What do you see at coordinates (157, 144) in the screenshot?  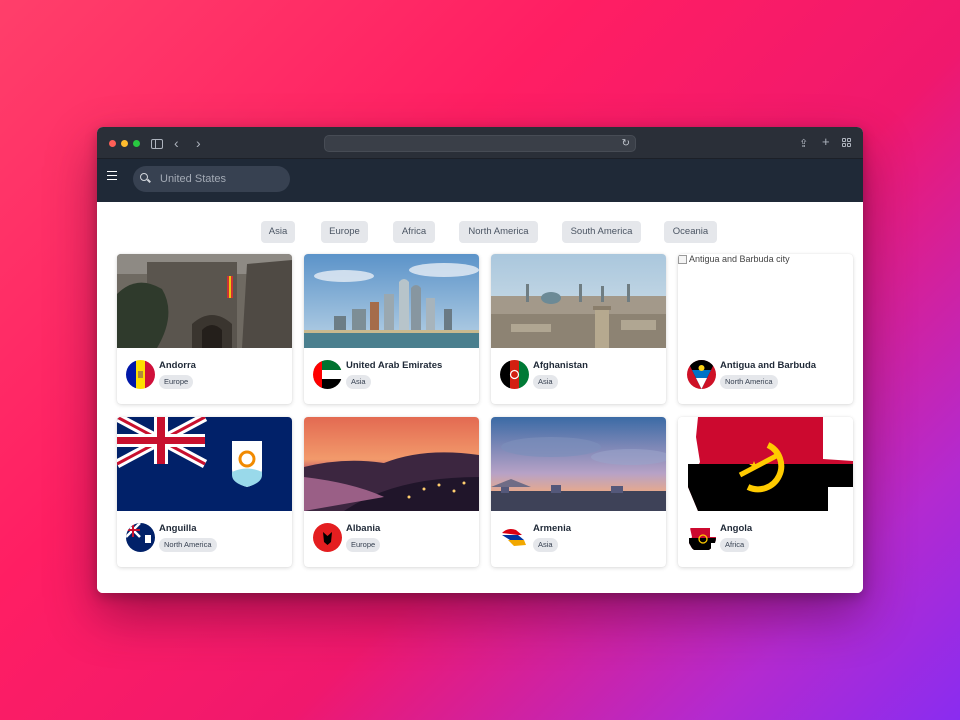 I see `sidebar-toggle-icon` at bounding box center [157, 144].